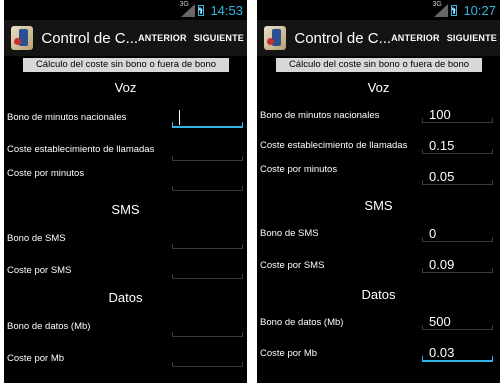 The width and height of the screenshot is (500, 383). What do you see at coordinates (479, 10) in the screenshot?
I see `status-time: 10:27` at bounding box center [479, 10].